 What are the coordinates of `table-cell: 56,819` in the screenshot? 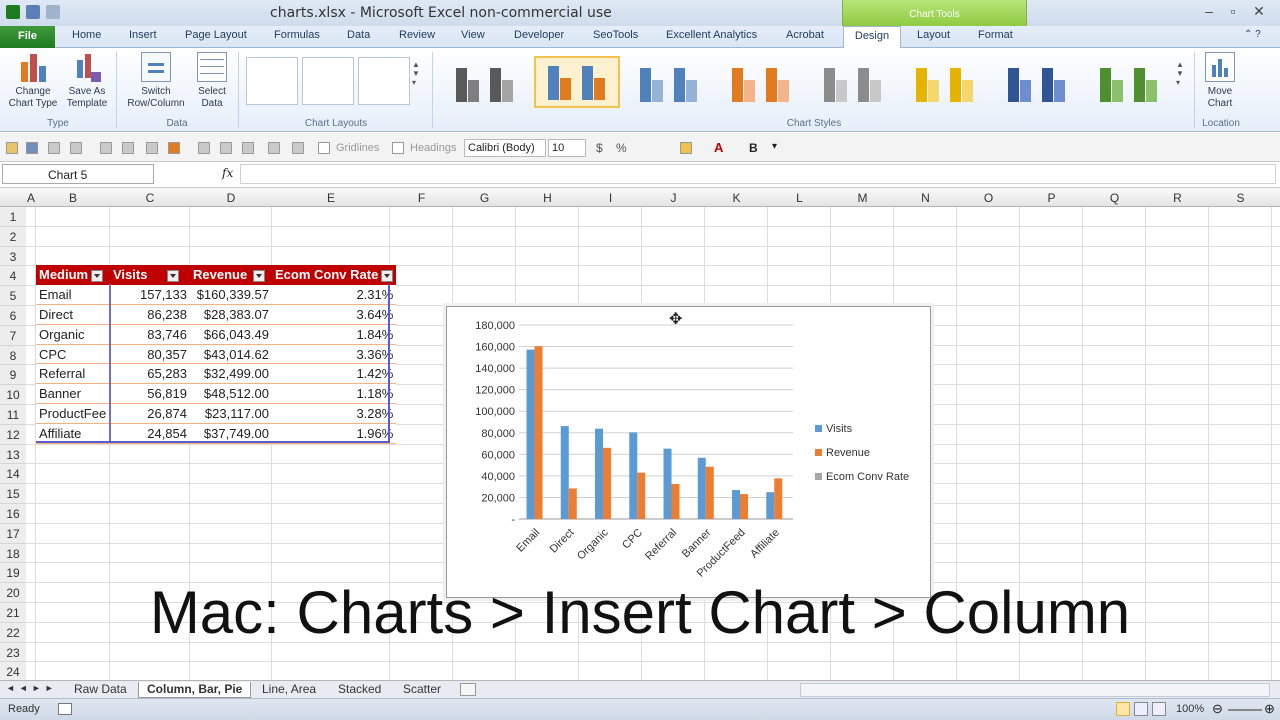 It's located at (150, 394).